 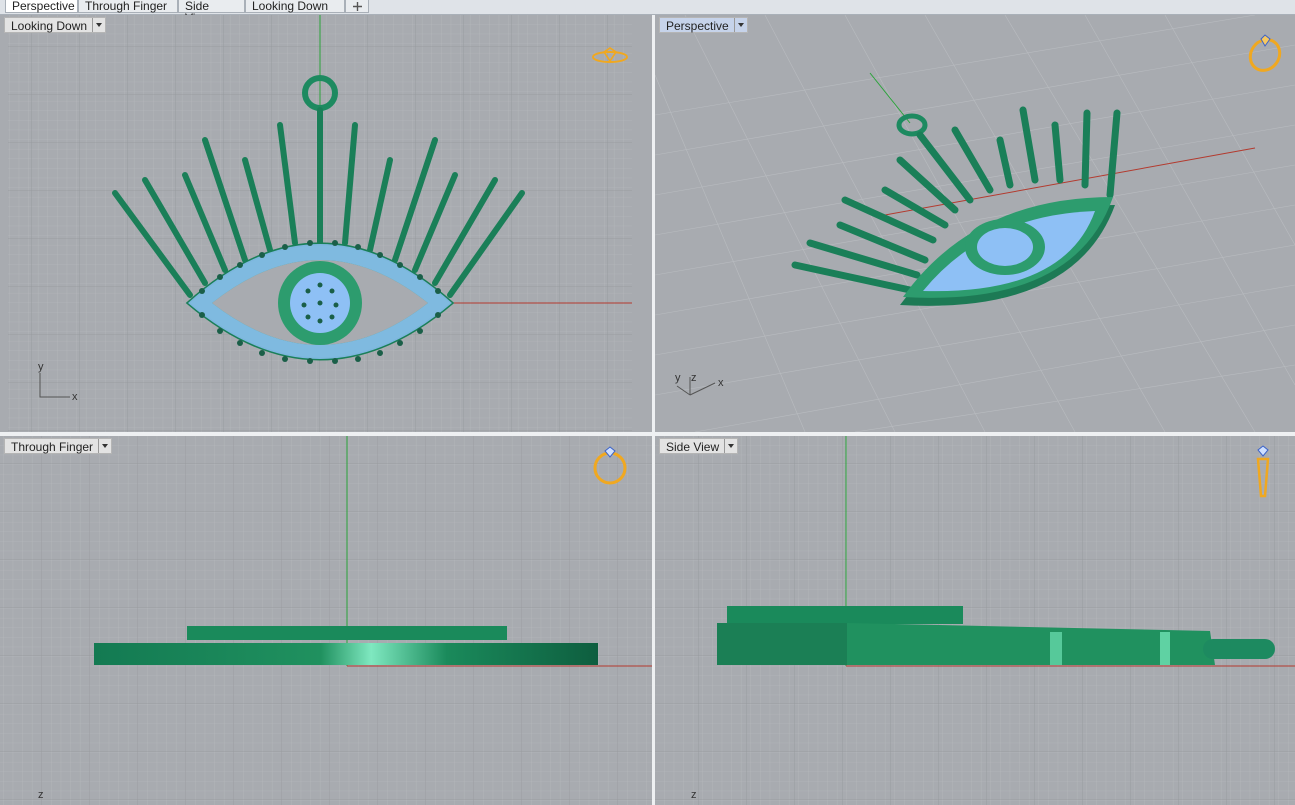 I want to click on eye-pendant-model-perspective, so click(x=956, y=206).